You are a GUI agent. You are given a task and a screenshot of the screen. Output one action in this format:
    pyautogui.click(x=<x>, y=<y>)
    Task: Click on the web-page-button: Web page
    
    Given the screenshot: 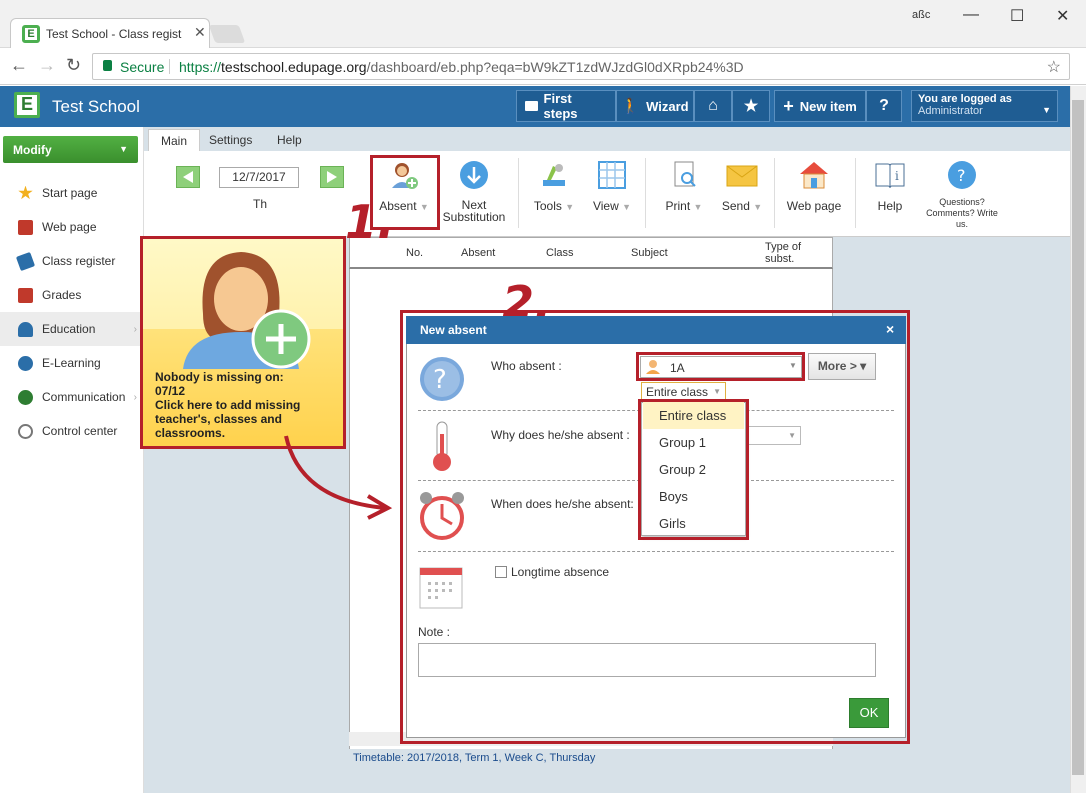 What is the action you would take?
    pyautogui.click(x=814, y=186)
    